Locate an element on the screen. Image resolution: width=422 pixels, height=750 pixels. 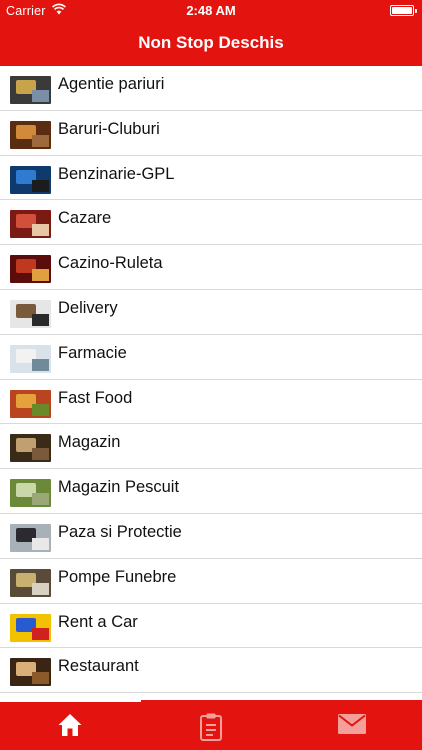
list-item: Magazin is located at coordinates (211, 447).